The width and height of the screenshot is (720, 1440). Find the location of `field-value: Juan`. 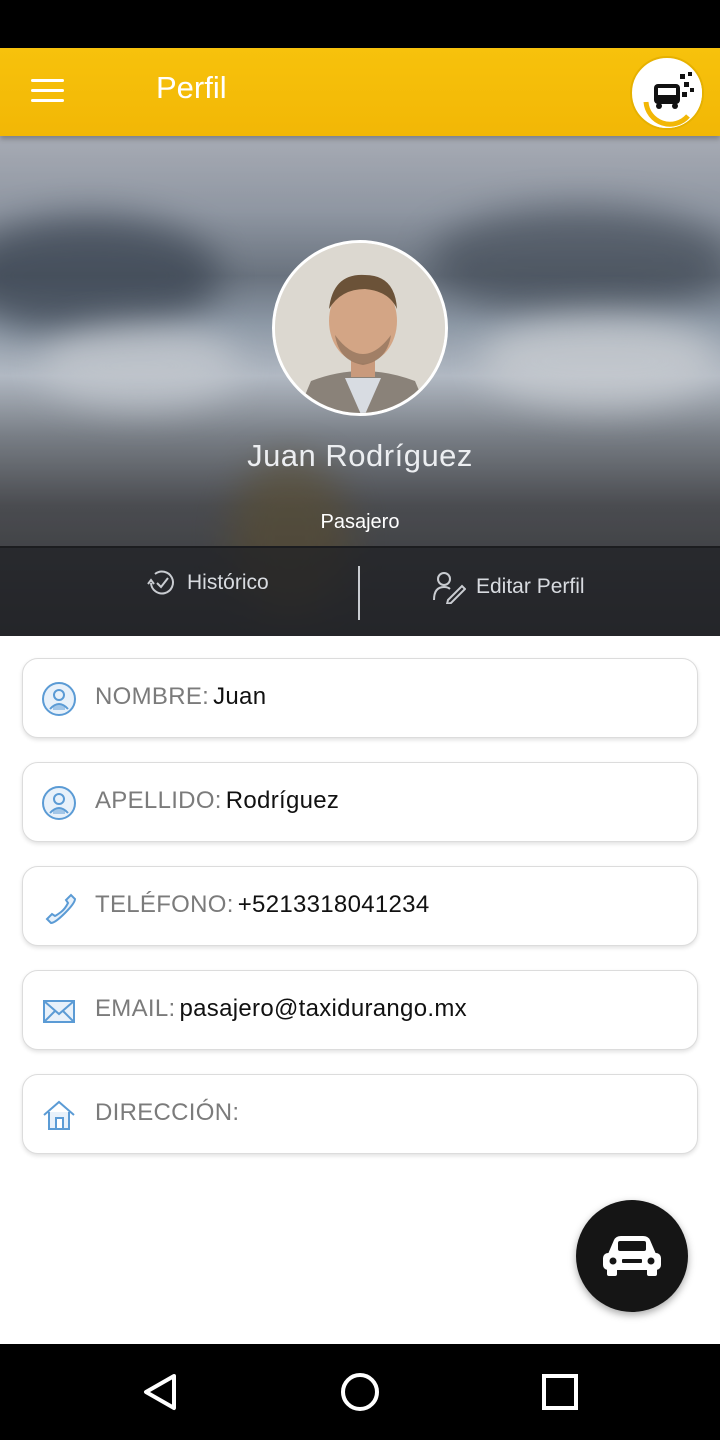

field-value: Juan is located at coordinates (240, 696).